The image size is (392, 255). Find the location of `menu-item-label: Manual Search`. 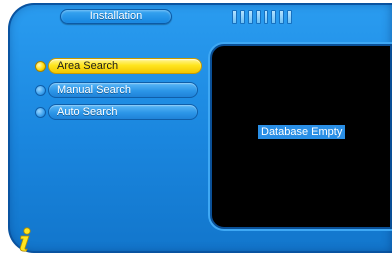

menu-item-label: Manual Search is located at coordinates (94, 90).